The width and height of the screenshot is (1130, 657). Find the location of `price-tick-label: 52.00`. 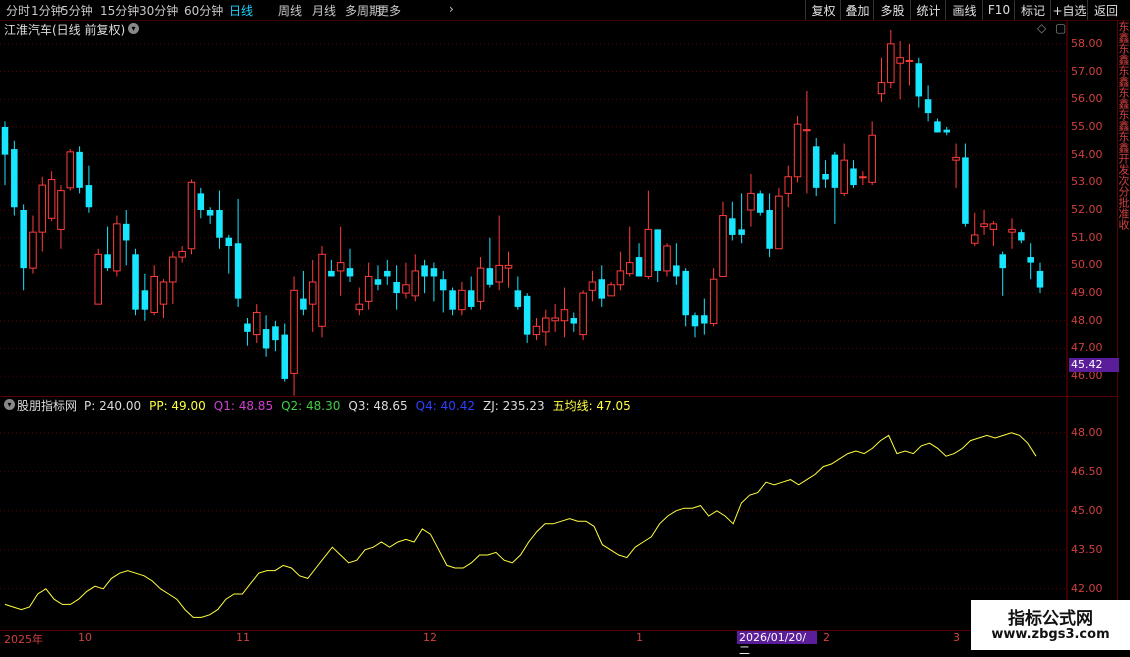

price-tick-label: 52.00 is located at coordinates (1087, 209).